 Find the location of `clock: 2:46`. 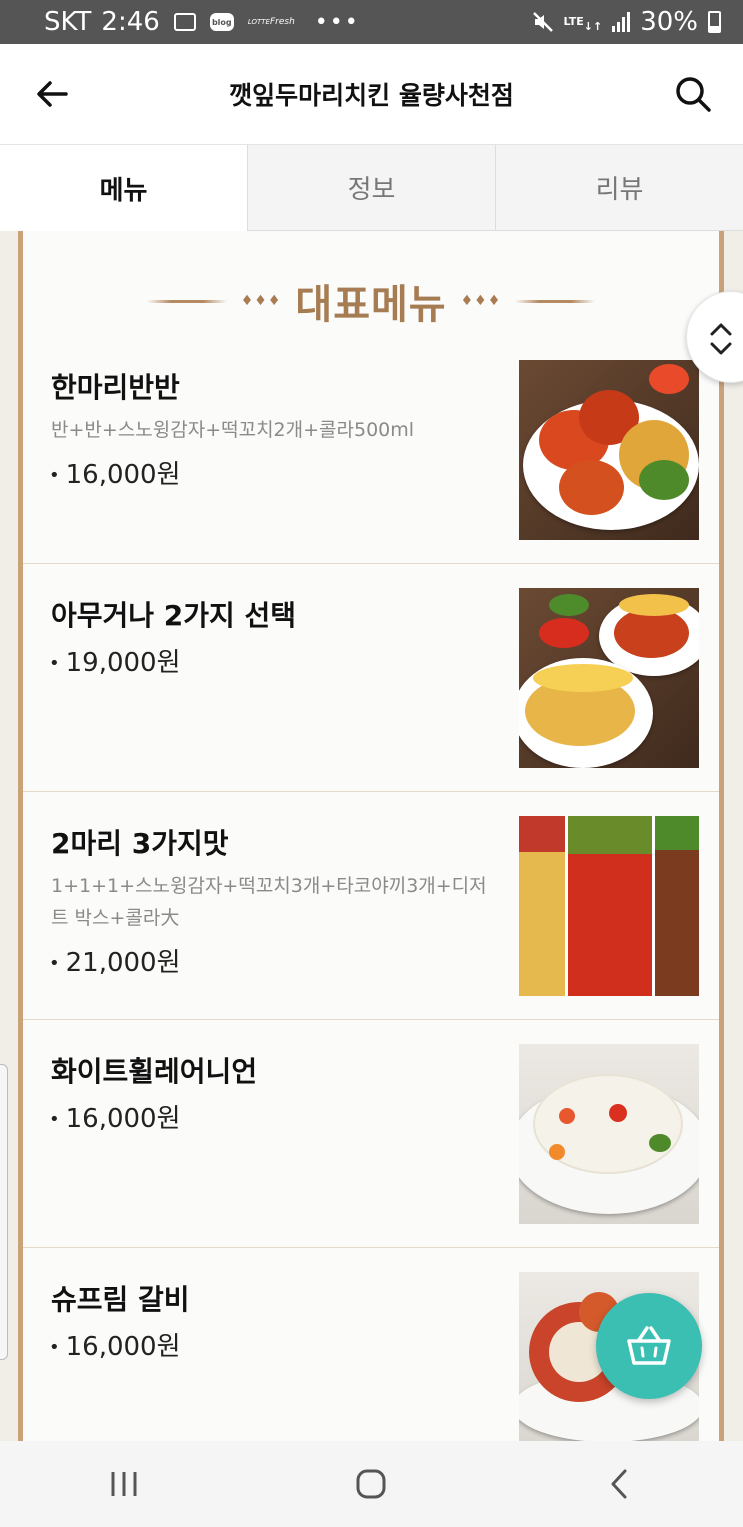

clock: 2:46 is located at coordinates (130, 22).